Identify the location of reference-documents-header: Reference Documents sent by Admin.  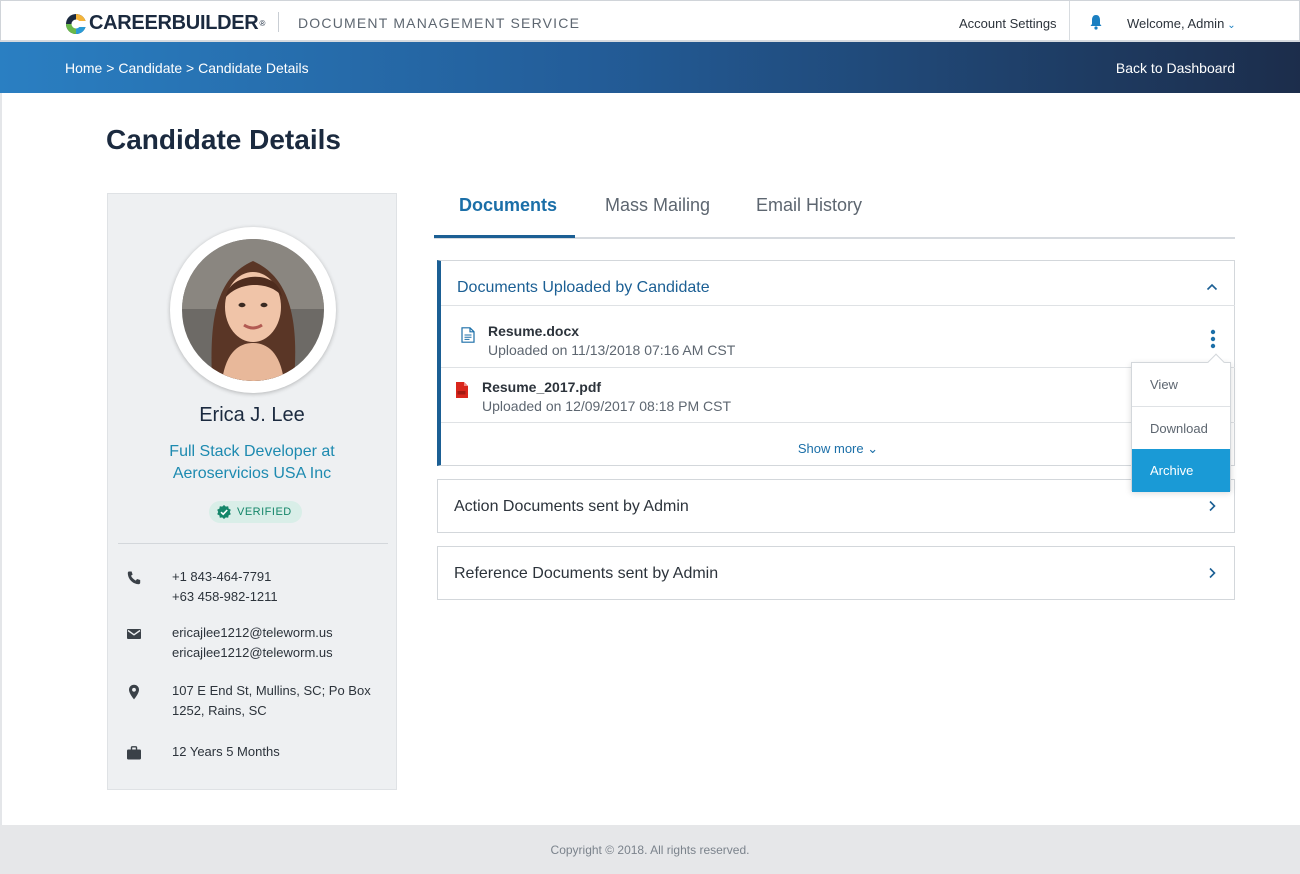
(586, 574).